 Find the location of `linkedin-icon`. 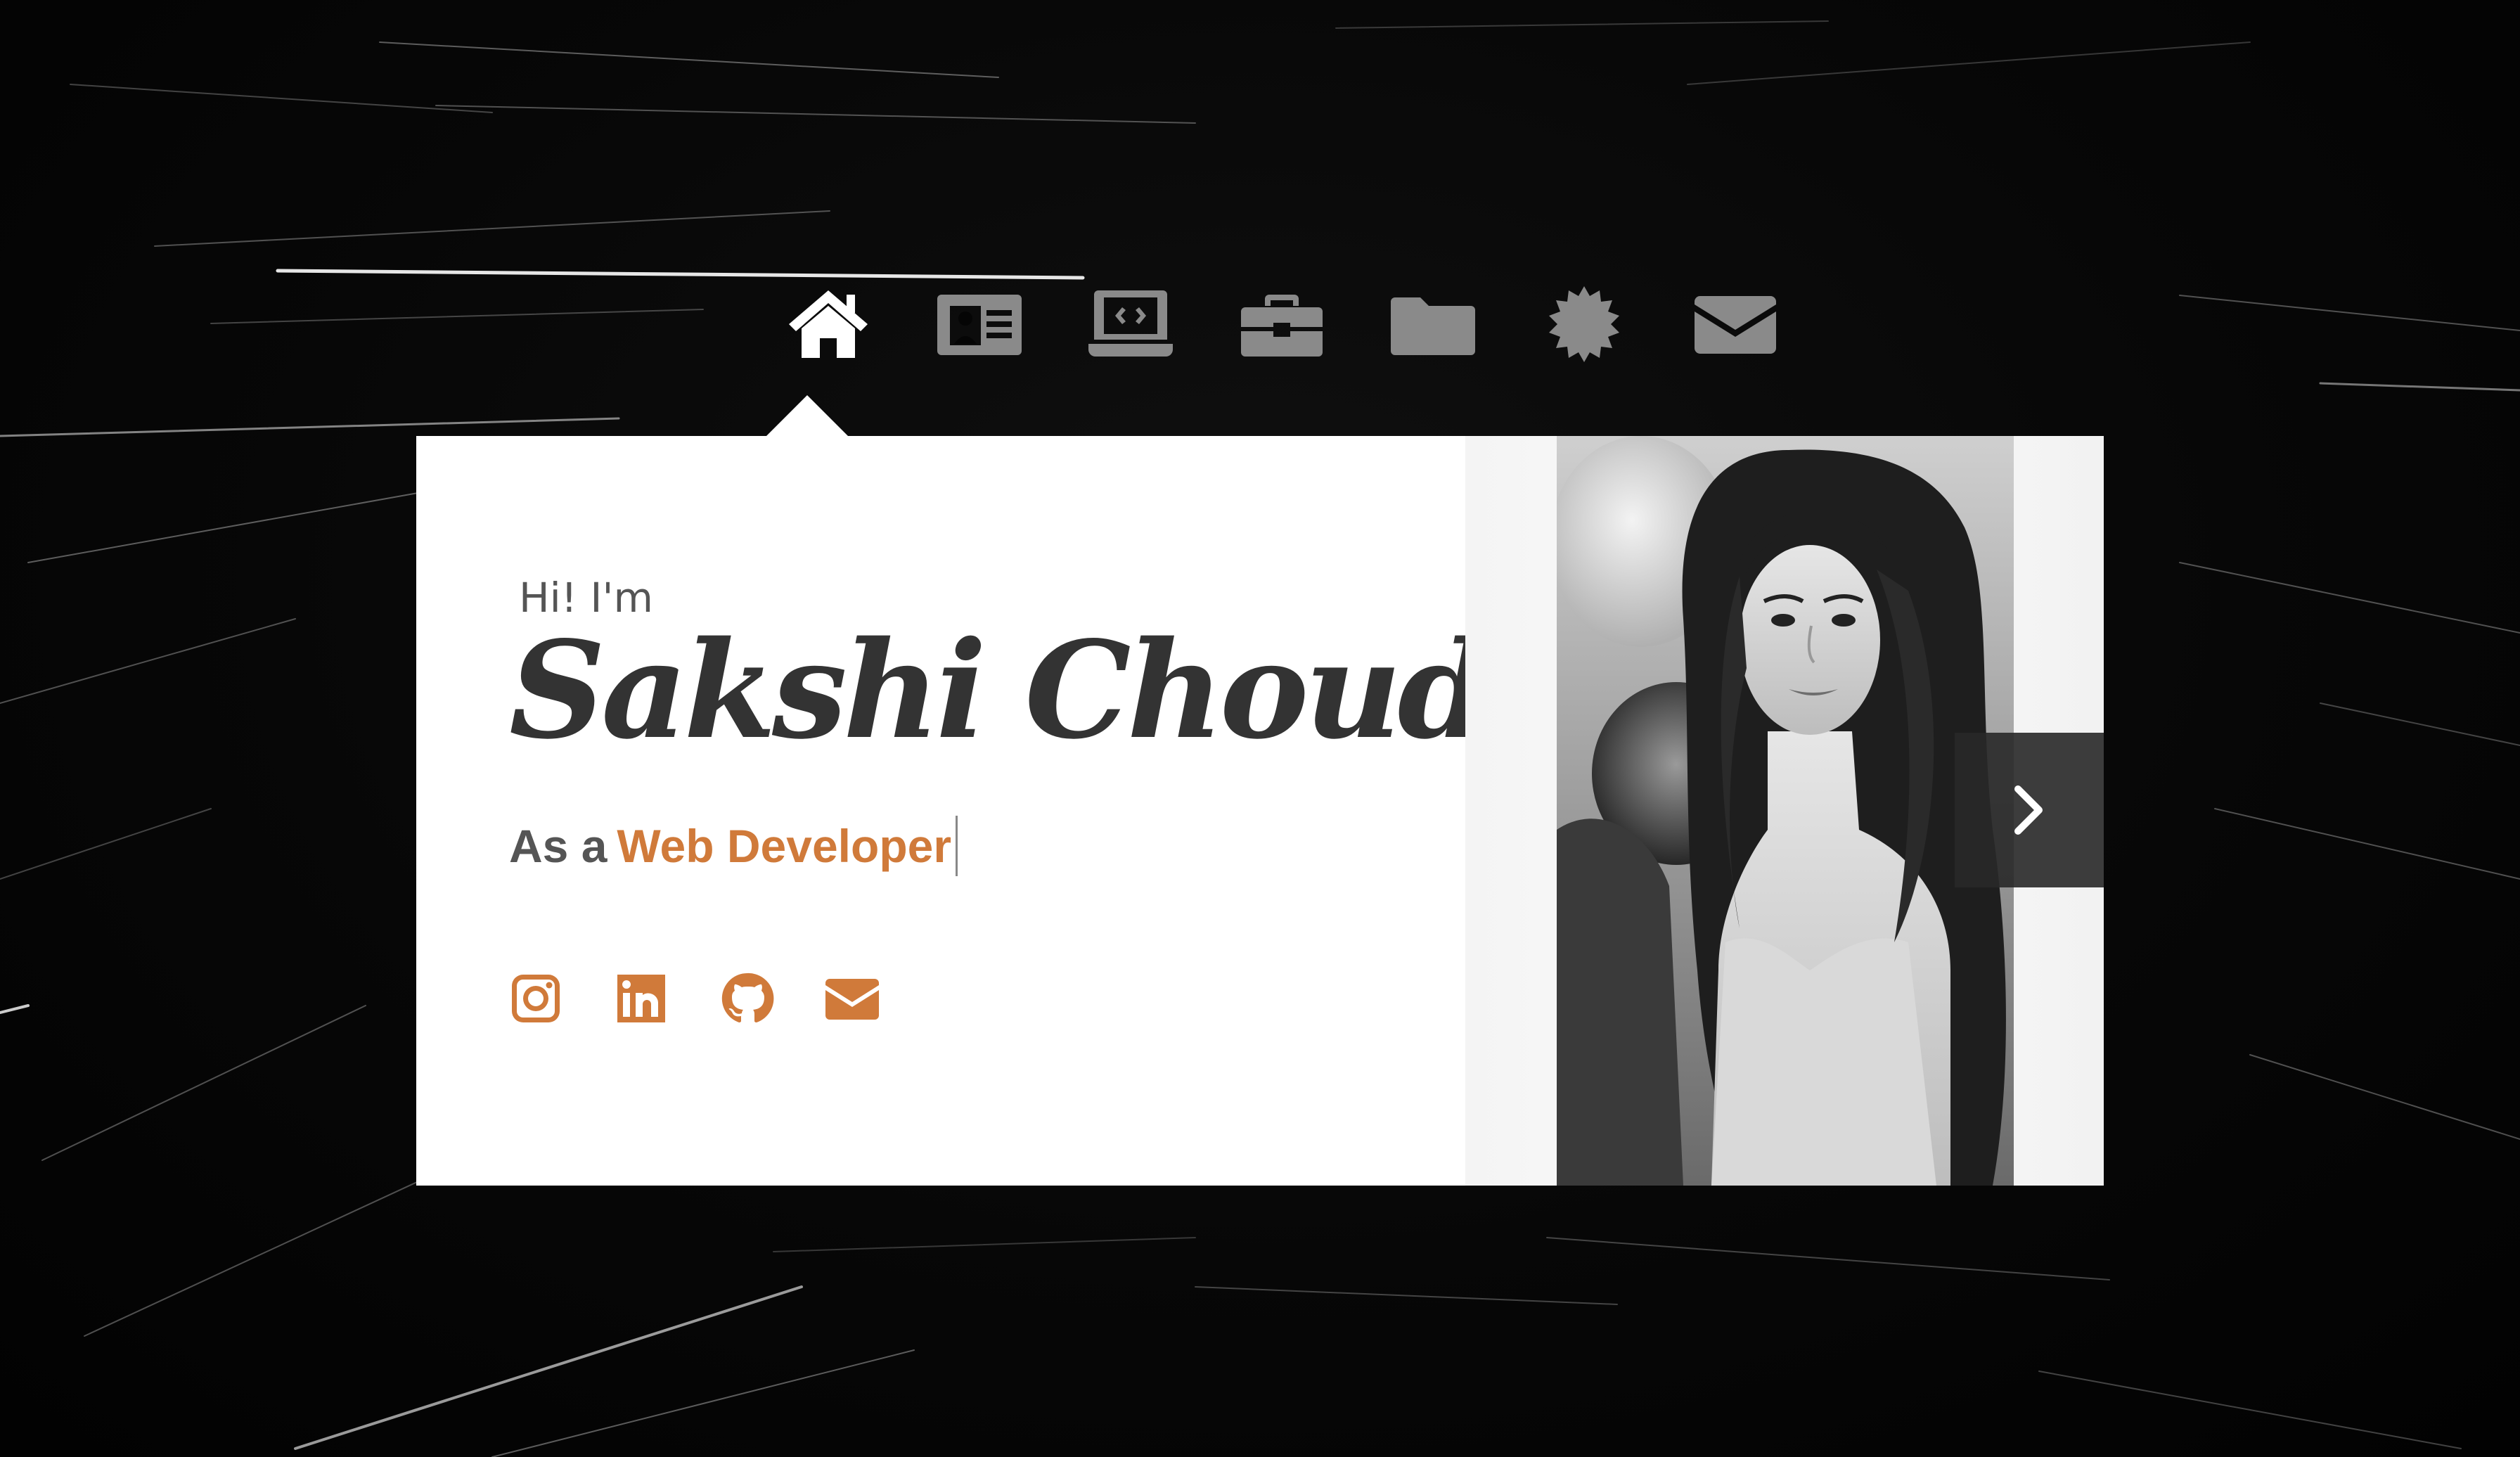

linkedin-icon is located at coordinates (641, 998).